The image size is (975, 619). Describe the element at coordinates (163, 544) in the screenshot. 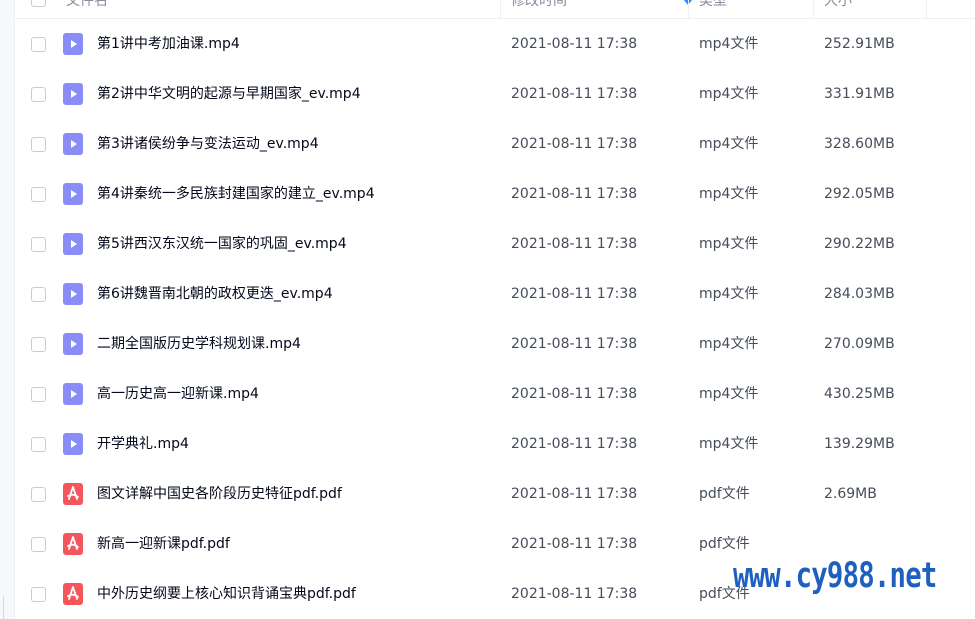

I see `file-name: 新高一迎新课pdf.pdf` at that location.